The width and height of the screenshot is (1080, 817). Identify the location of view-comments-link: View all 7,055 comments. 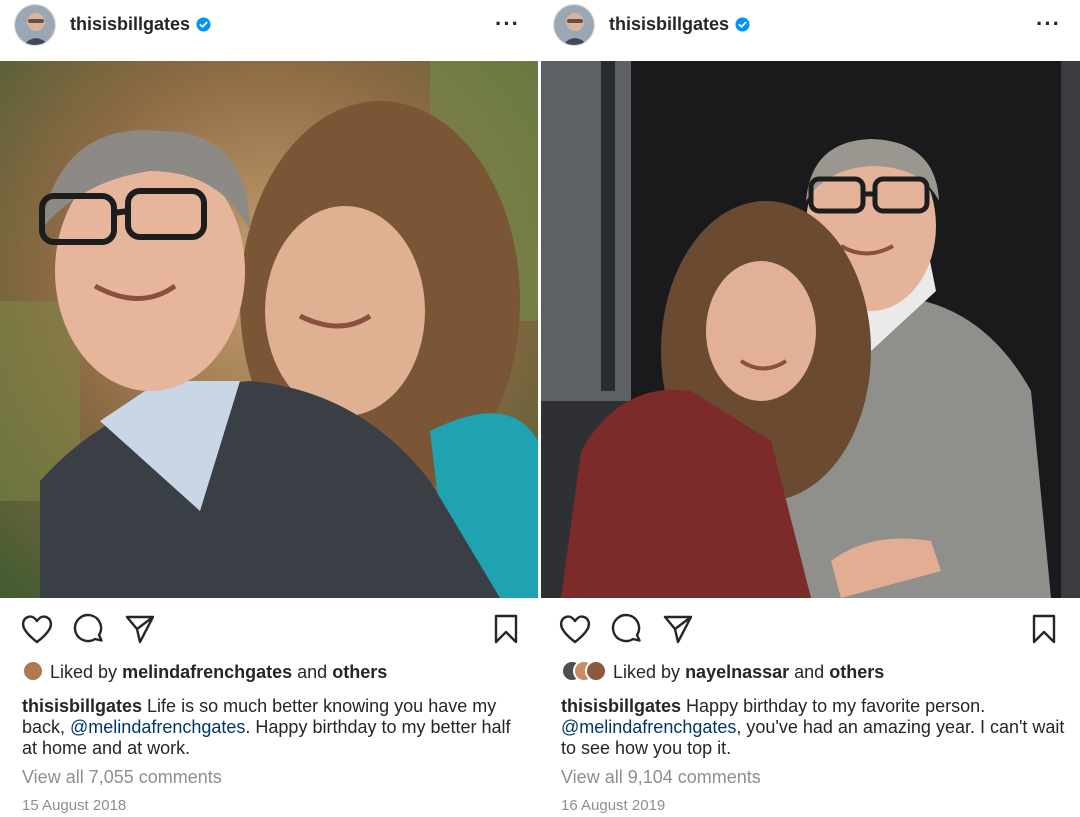
(122, 777).